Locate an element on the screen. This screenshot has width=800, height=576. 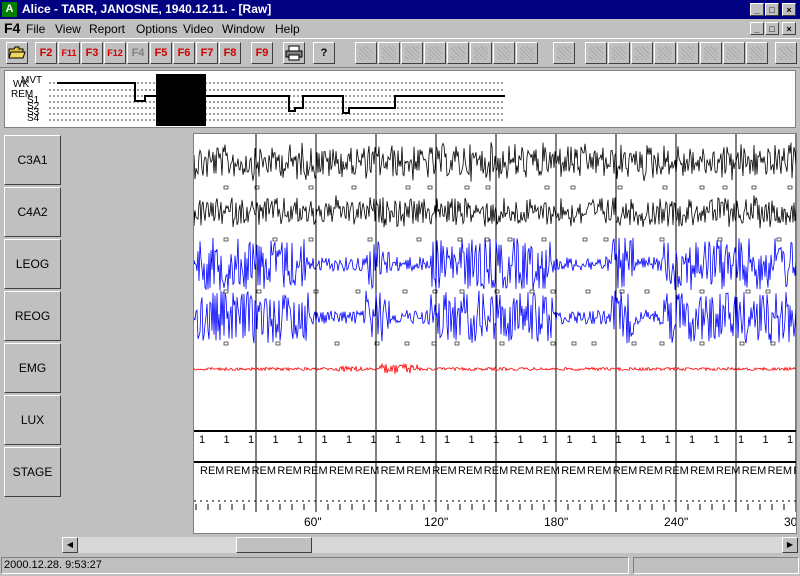
folder-open-icon is located at coordinates (17, 52).